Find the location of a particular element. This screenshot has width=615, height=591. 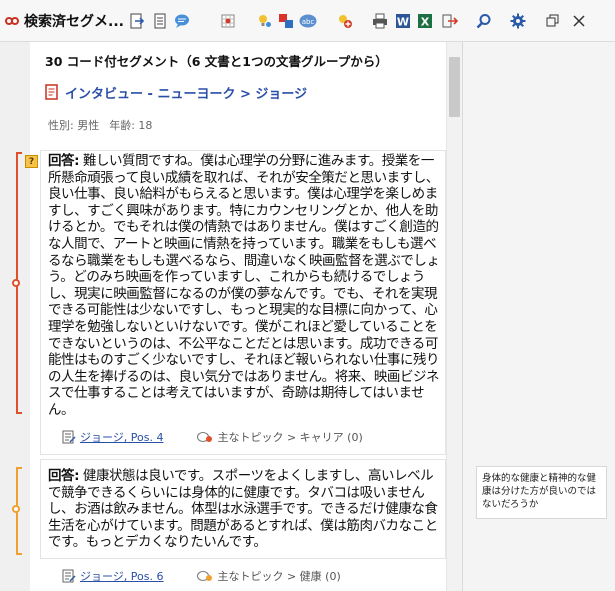

scrollbar-thumb is located at coordinates (454, 87).